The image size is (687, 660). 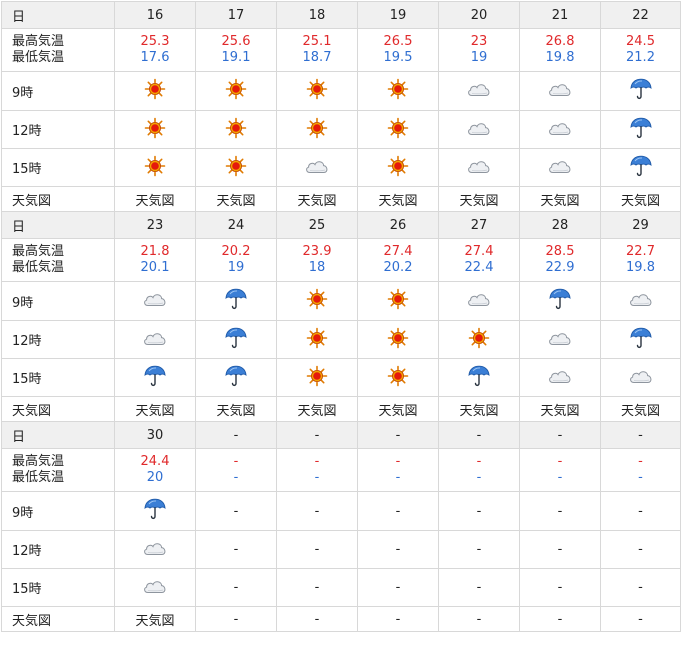 I want to click on row-label-text: 9時, so click(x=23, y=93).